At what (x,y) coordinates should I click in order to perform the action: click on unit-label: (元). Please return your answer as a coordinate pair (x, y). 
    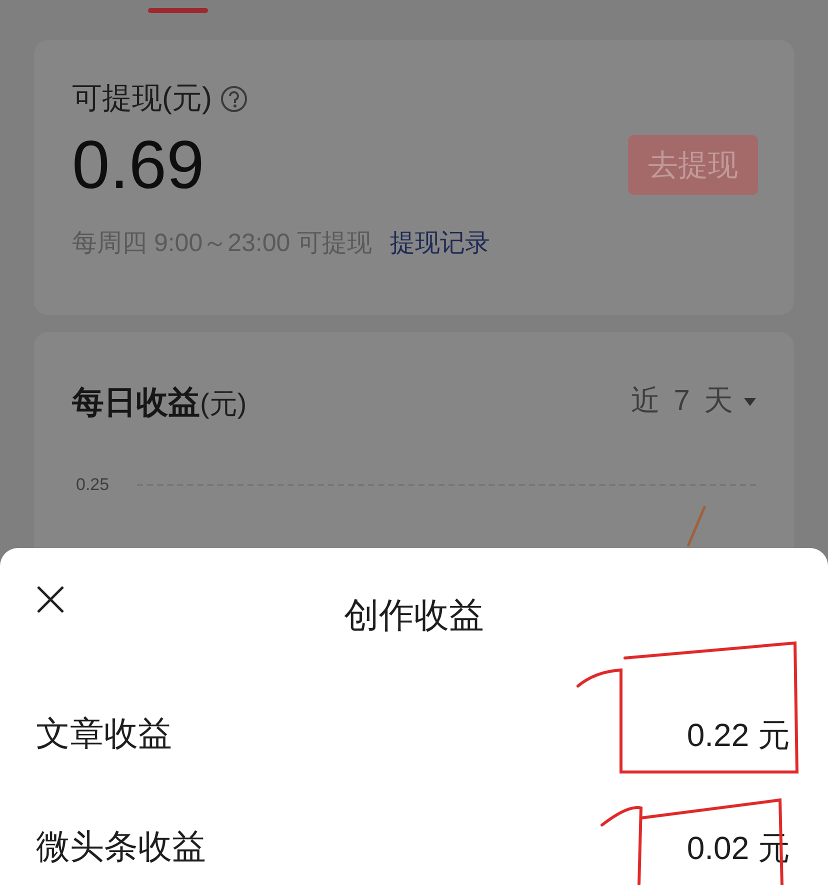
    Looking at the image, I should click on (223, 404).